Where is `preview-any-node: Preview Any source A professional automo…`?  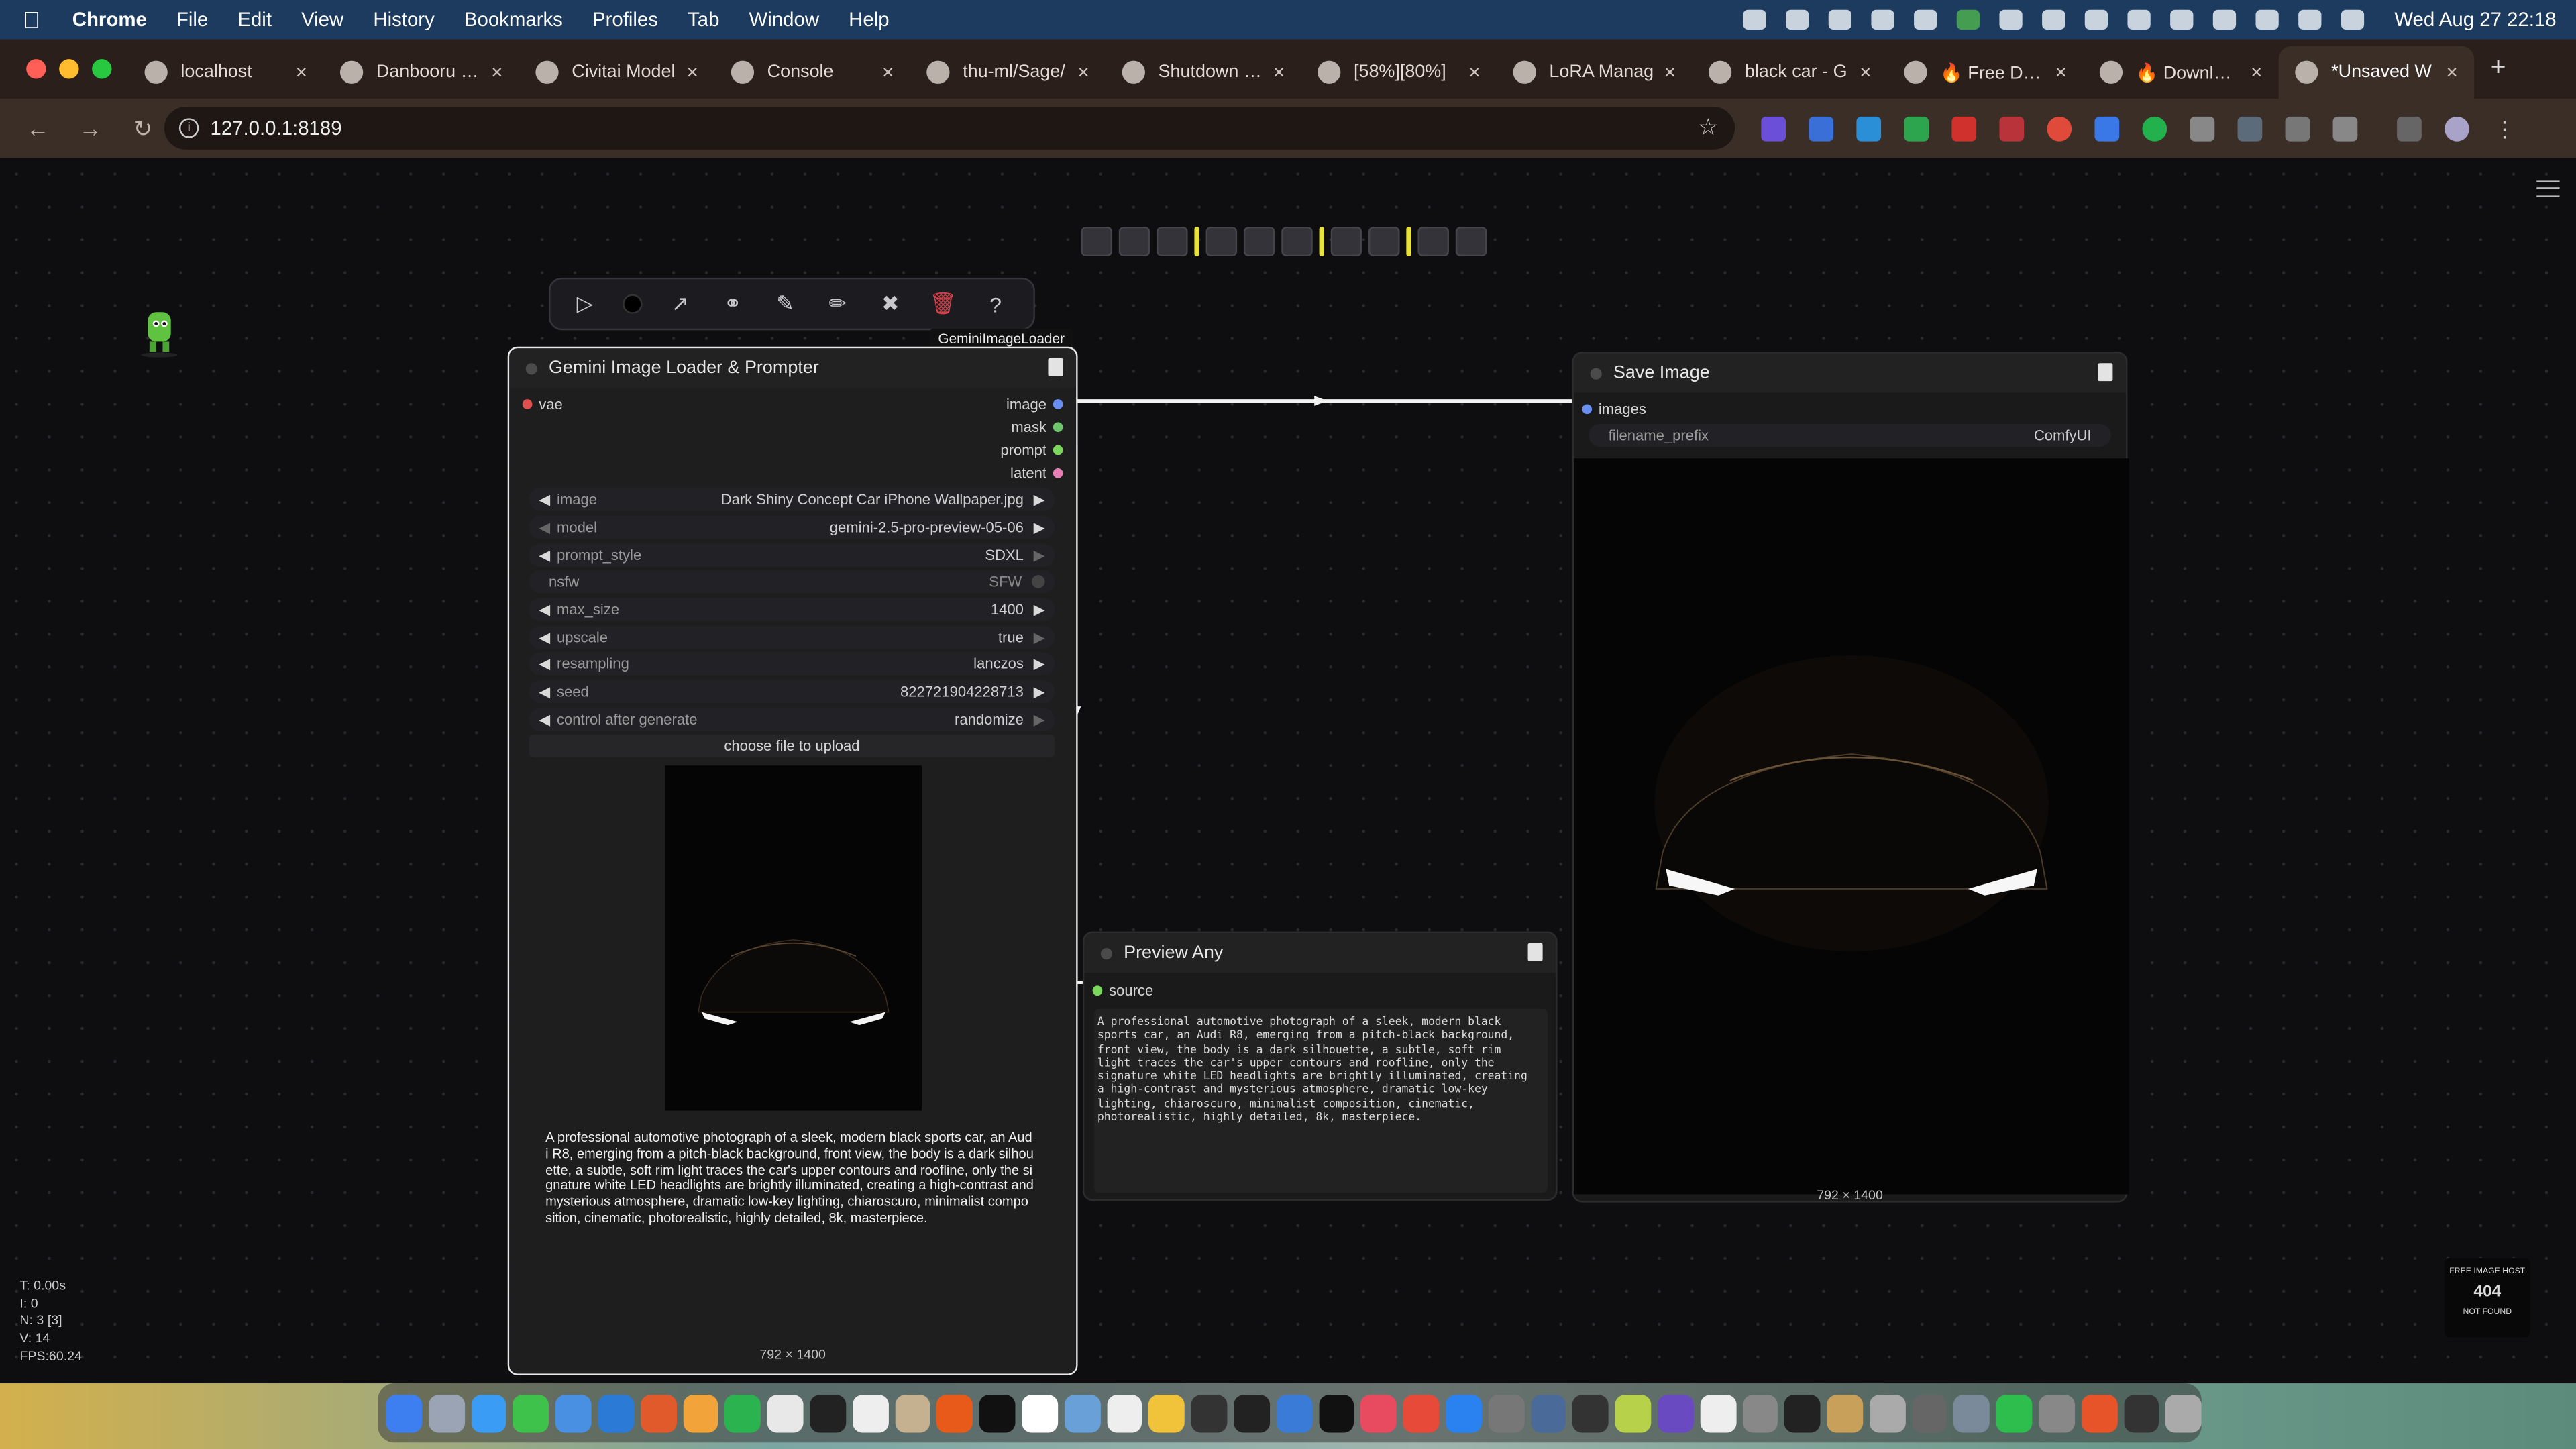 preview-any-node: Preview Any source A professional automo… is located at coordinates (1320, 1066).